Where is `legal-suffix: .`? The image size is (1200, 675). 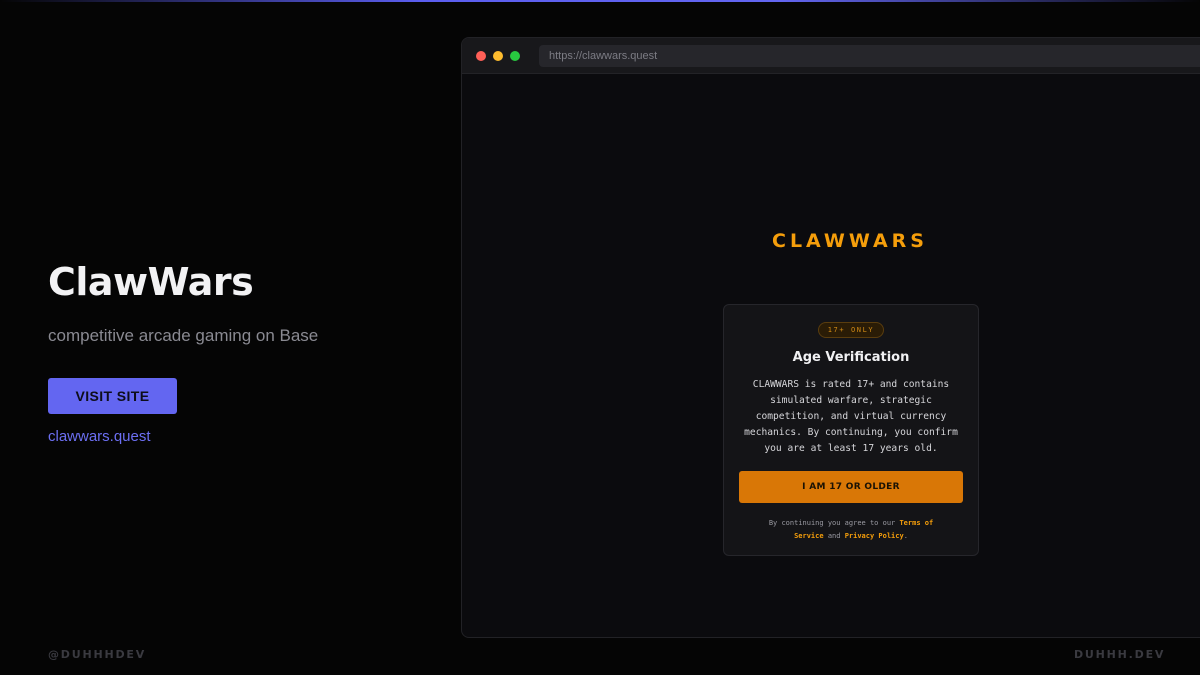 legal-suffix: . is located at coordinates (905, 536).